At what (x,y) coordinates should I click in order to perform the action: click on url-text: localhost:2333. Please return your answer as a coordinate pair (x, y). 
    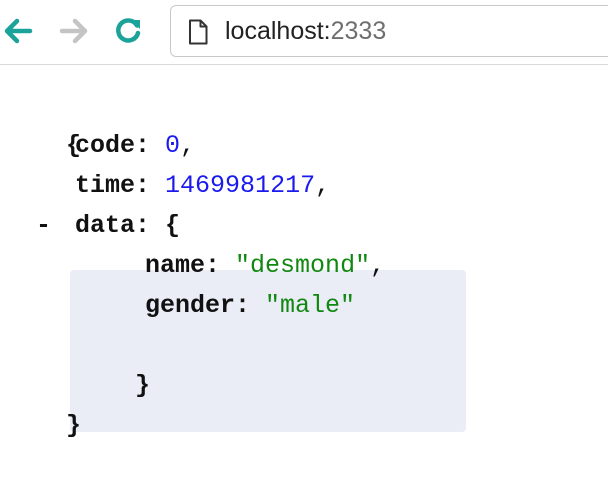
    Looking at the image, I should click on (305, 31).